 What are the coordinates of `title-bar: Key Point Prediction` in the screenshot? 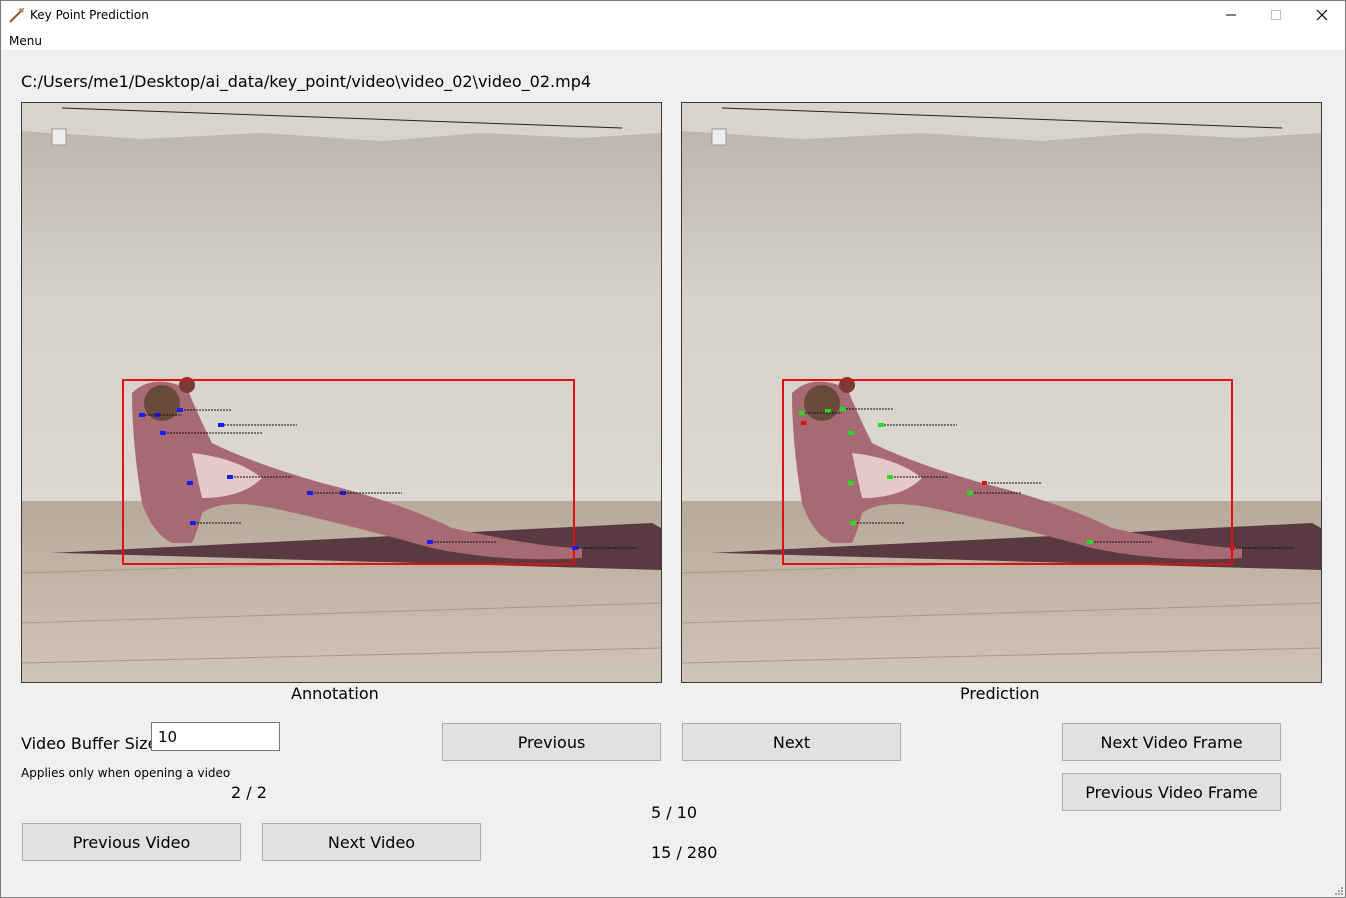 It's located at (673, 15).